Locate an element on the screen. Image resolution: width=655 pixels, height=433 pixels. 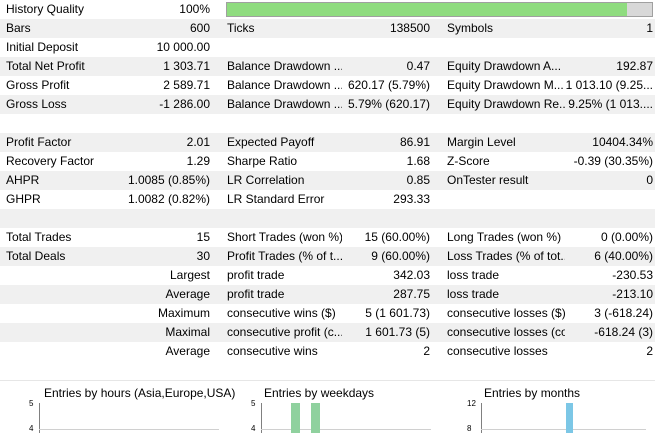
stat-group-label: Maximal is located at coordinates (187, 332).